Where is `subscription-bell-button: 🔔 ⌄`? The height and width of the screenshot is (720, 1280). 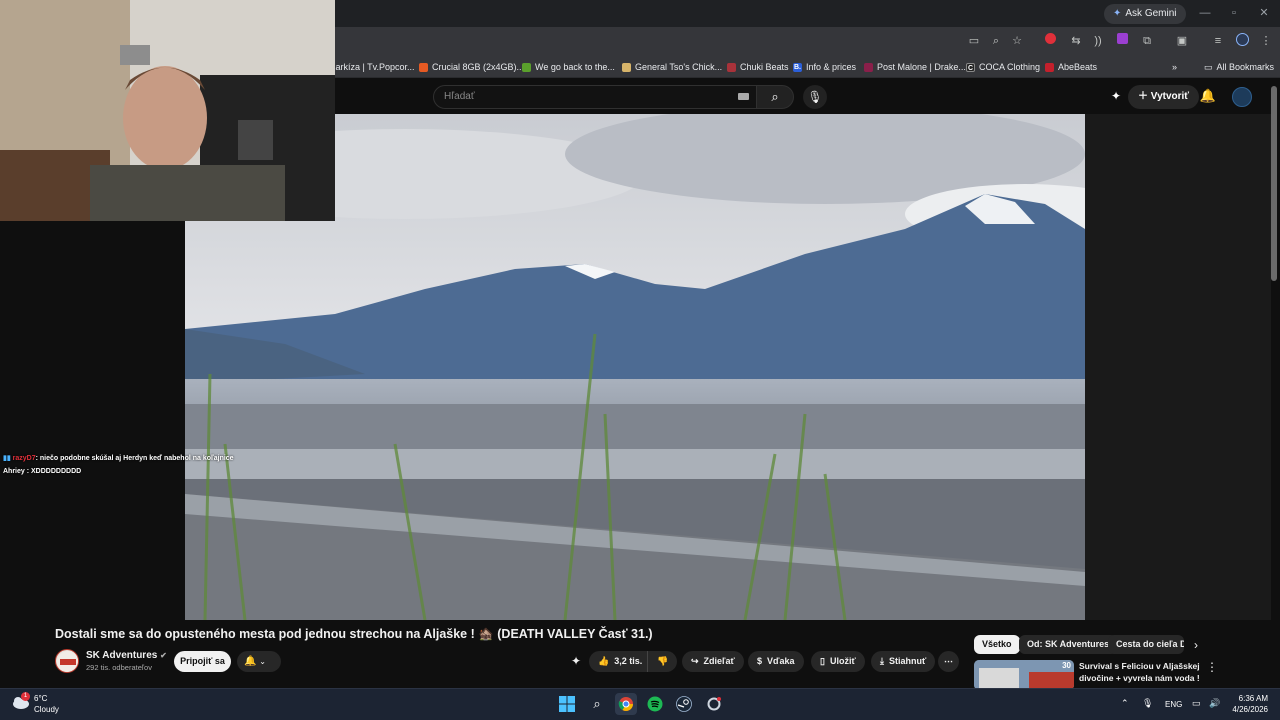
subscription-bell-button: 🔔 ⌄ is located at coordinates (259, 661).